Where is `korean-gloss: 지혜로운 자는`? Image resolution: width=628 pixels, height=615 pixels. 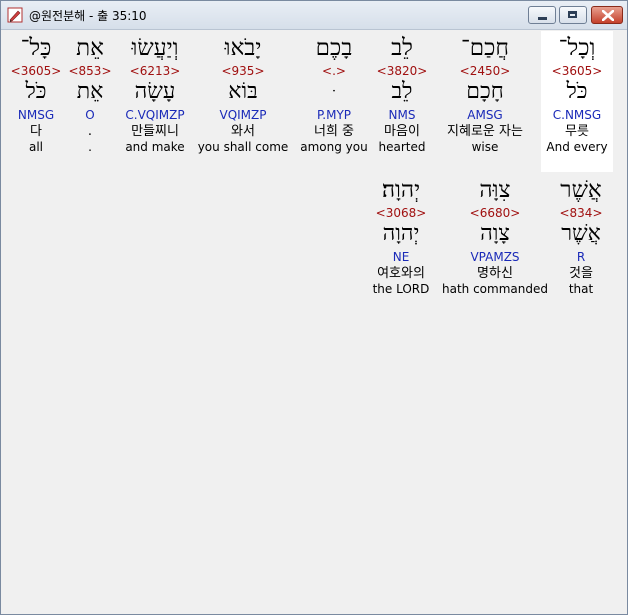
korean-gloss: 지혜로운 자는 is located at coordinates (485, 131).